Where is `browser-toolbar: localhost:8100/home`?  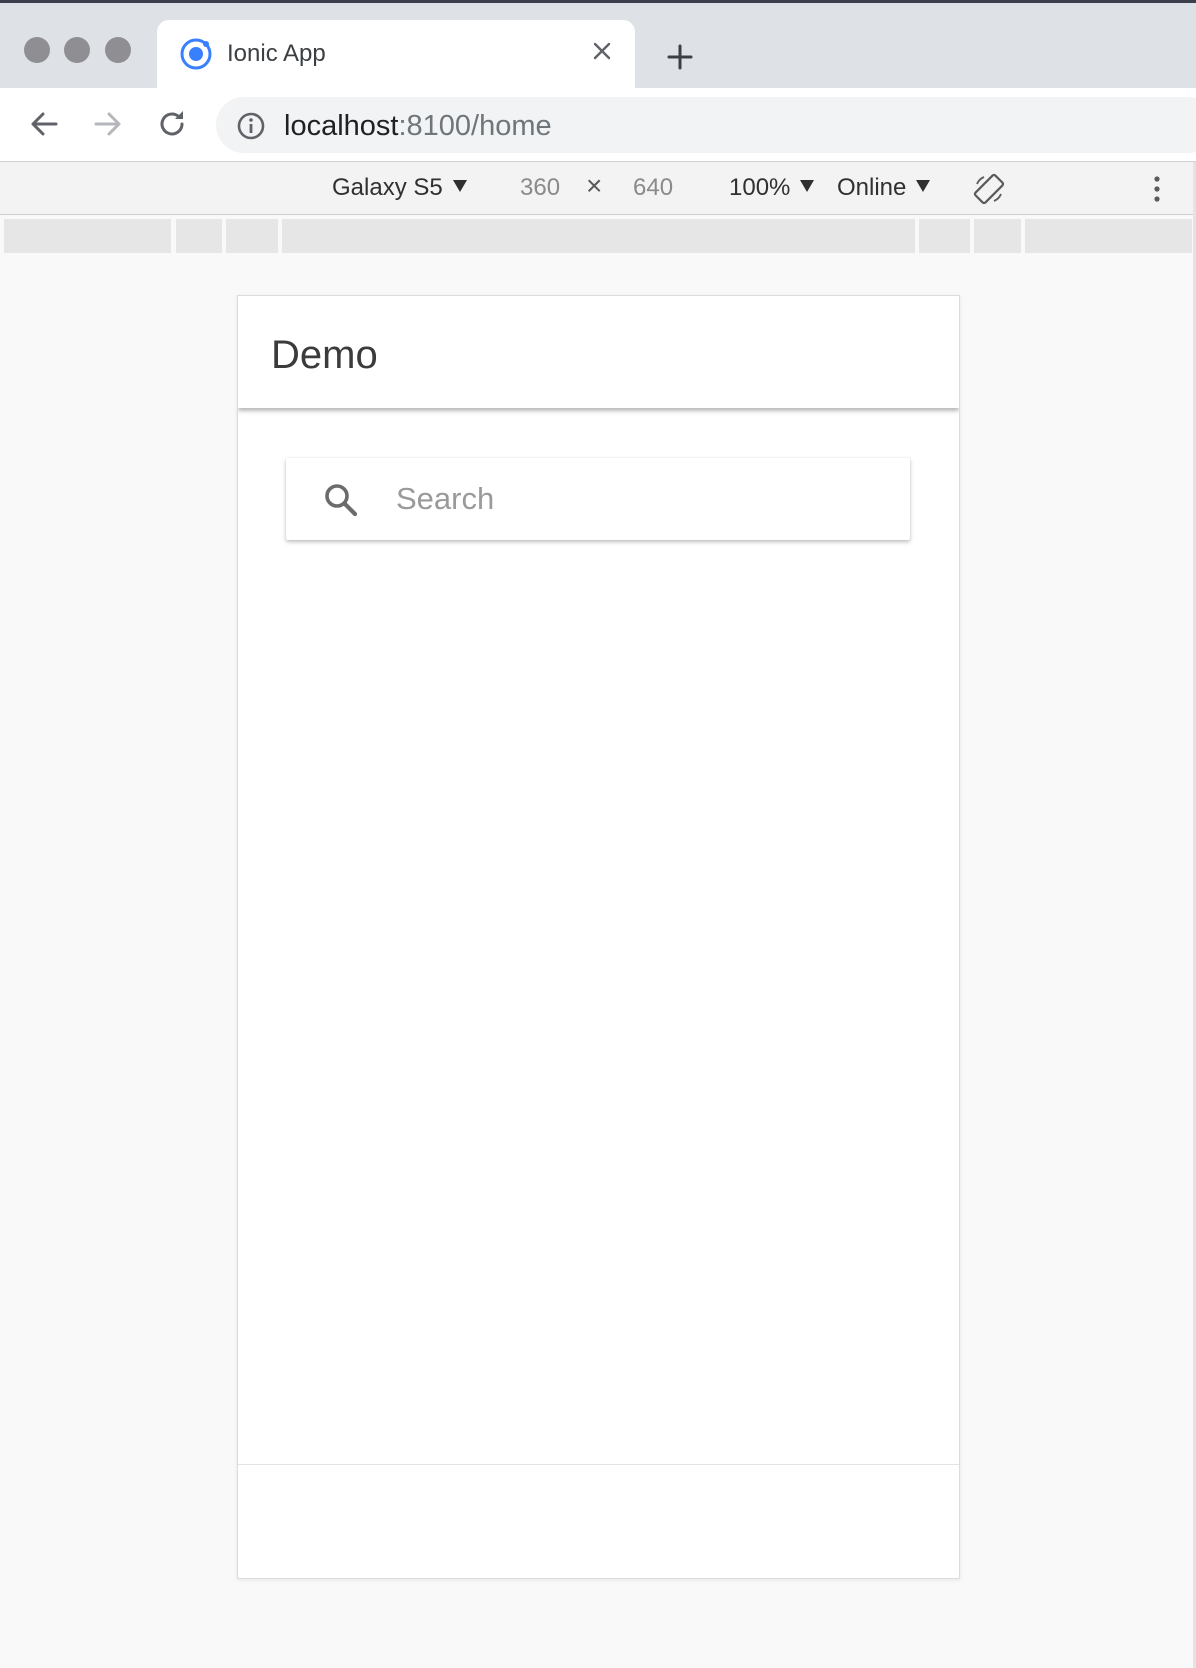 browser-toolbar: localhost:8100/home is located at coordinates (598, 125).